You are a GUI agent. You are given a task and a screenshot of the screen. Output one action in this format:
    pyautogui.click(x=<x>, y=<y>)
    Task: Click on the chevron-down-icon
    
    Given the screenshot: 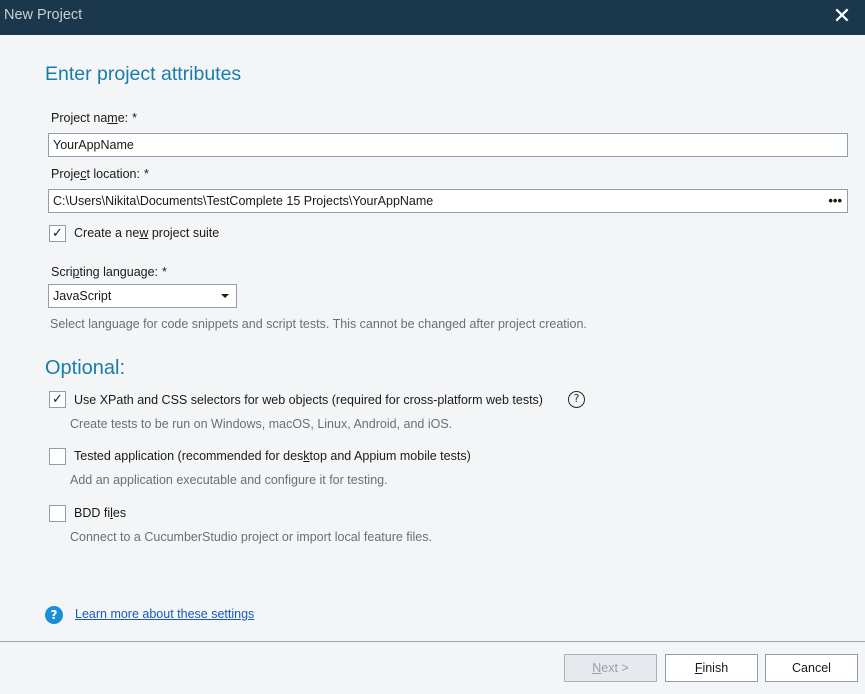 What is the action you would take?
    pyautogui.click(x=225, y=296)
    